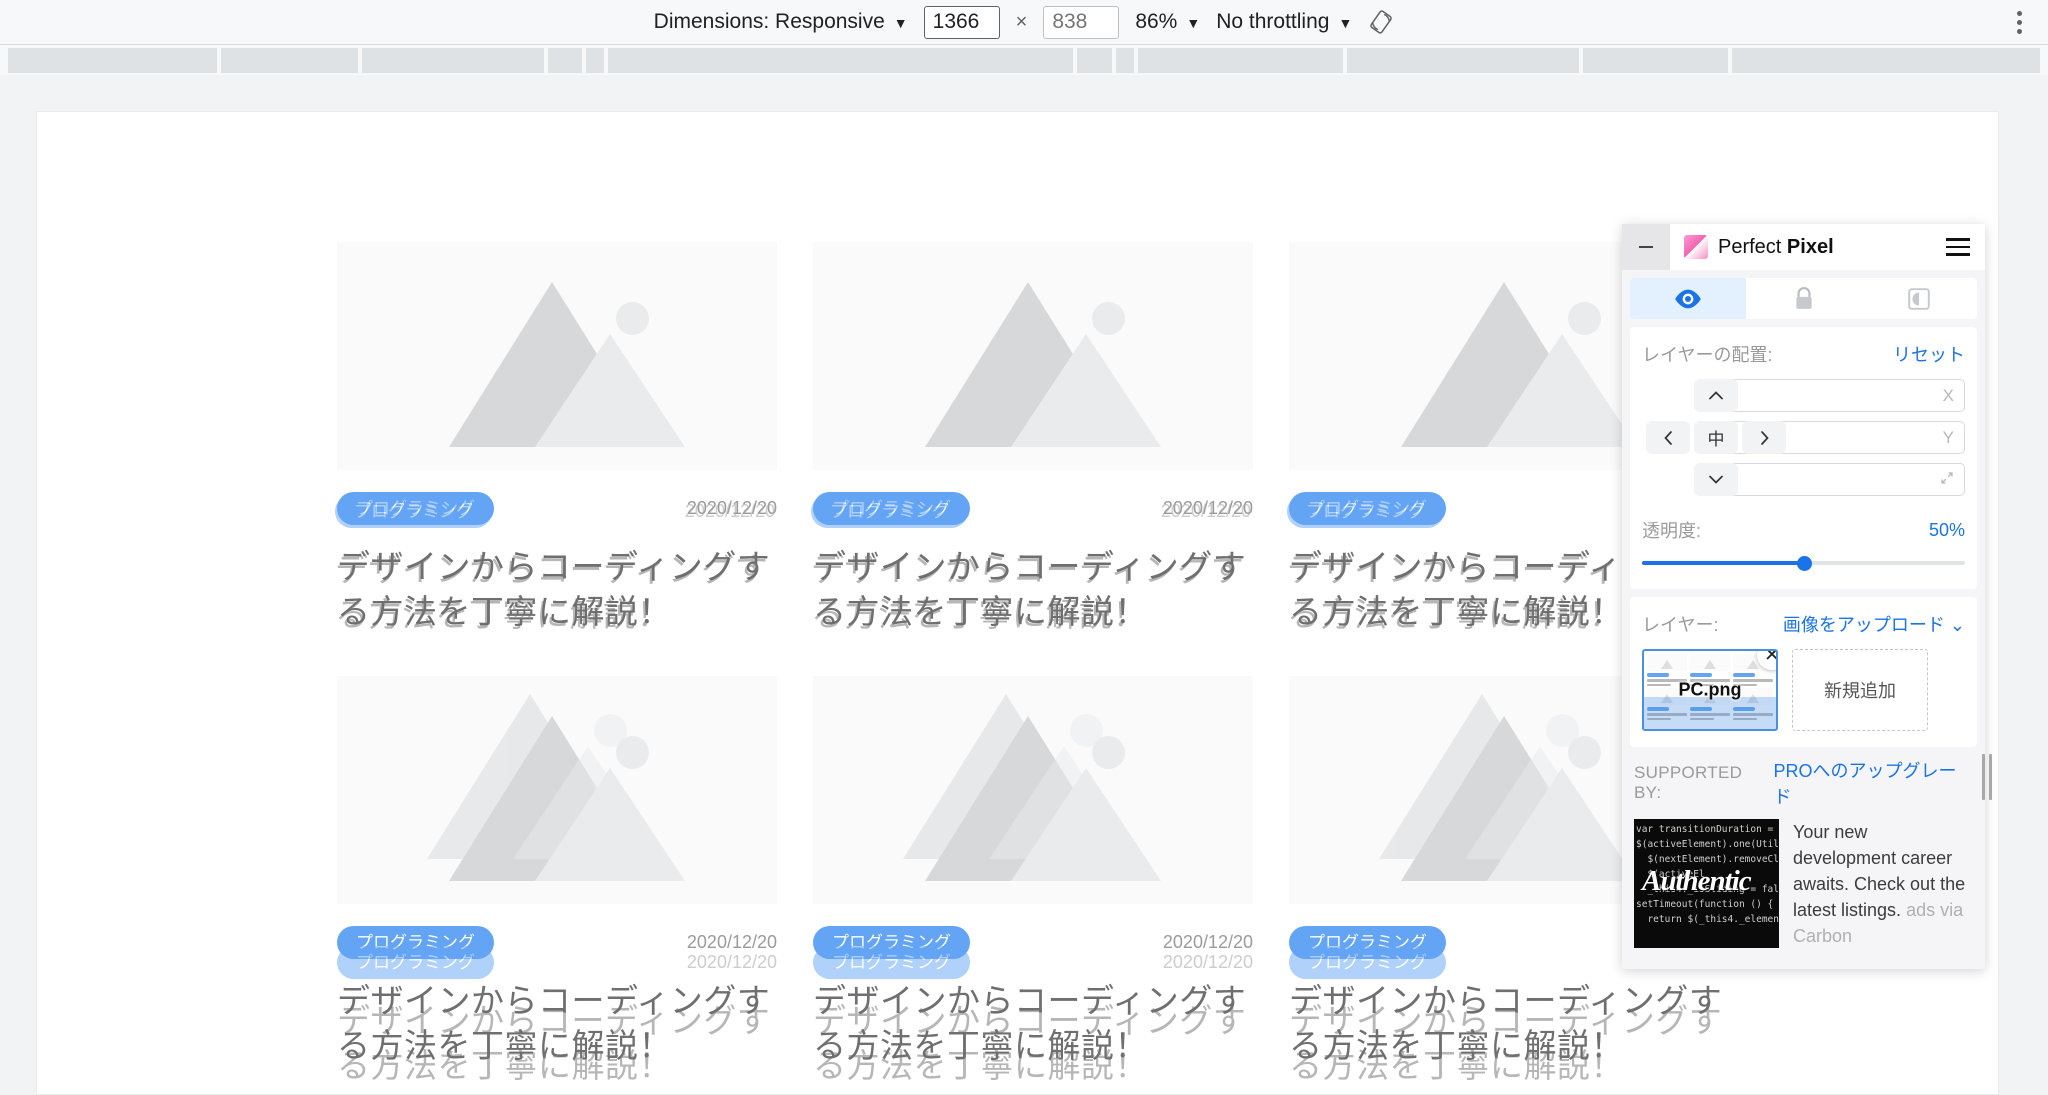 Image resolution: width=2048 pixels, height=1095 pixels. I want to click on supported-by-label: SUPPORTED BY:, so click(1688, 782).